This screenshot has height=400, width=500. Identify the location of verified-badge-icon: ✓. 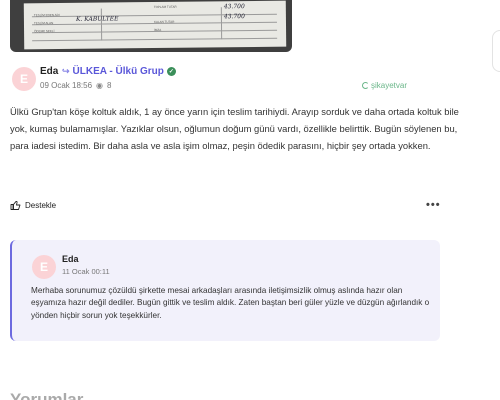
(171, 71).